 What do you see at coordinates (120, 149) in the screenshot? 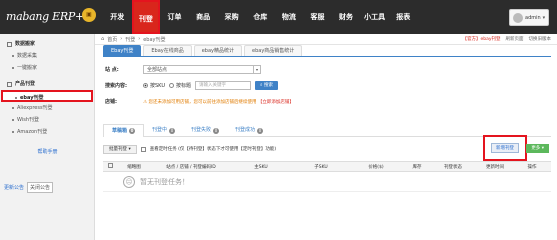
I see `batch-publish-button: 批量刊登 ▾` at bounding box center [120, 149].